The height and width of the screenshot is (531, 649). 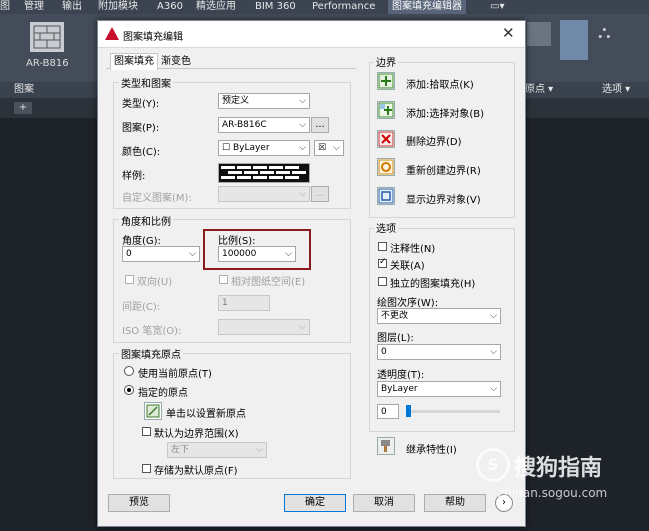 What do you see at coordinates (443, 169) in the screenshot?
I see `recreate-boundary-label: 重新创建边界(R)` at bounding box center [443, 169].